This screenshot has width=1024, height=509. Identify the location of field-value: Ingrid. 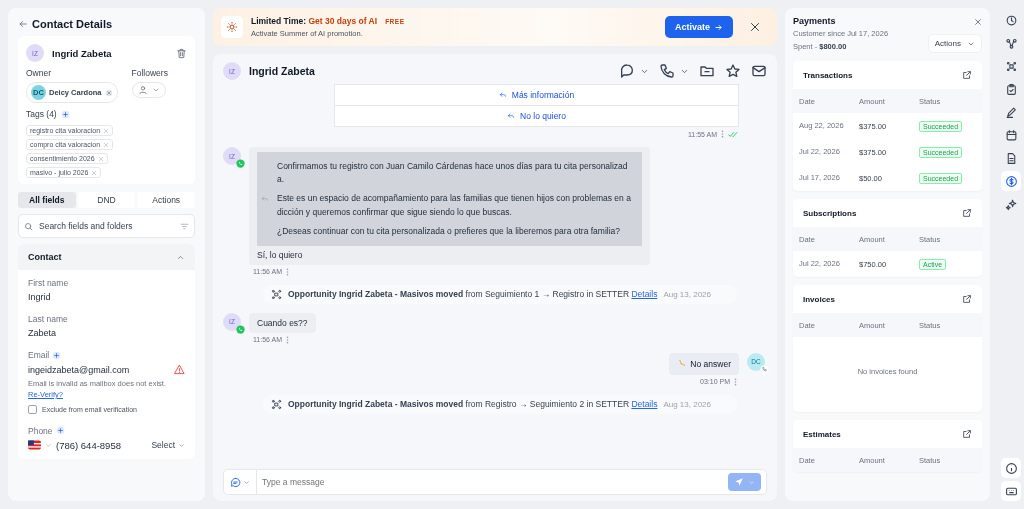
(40, 297).